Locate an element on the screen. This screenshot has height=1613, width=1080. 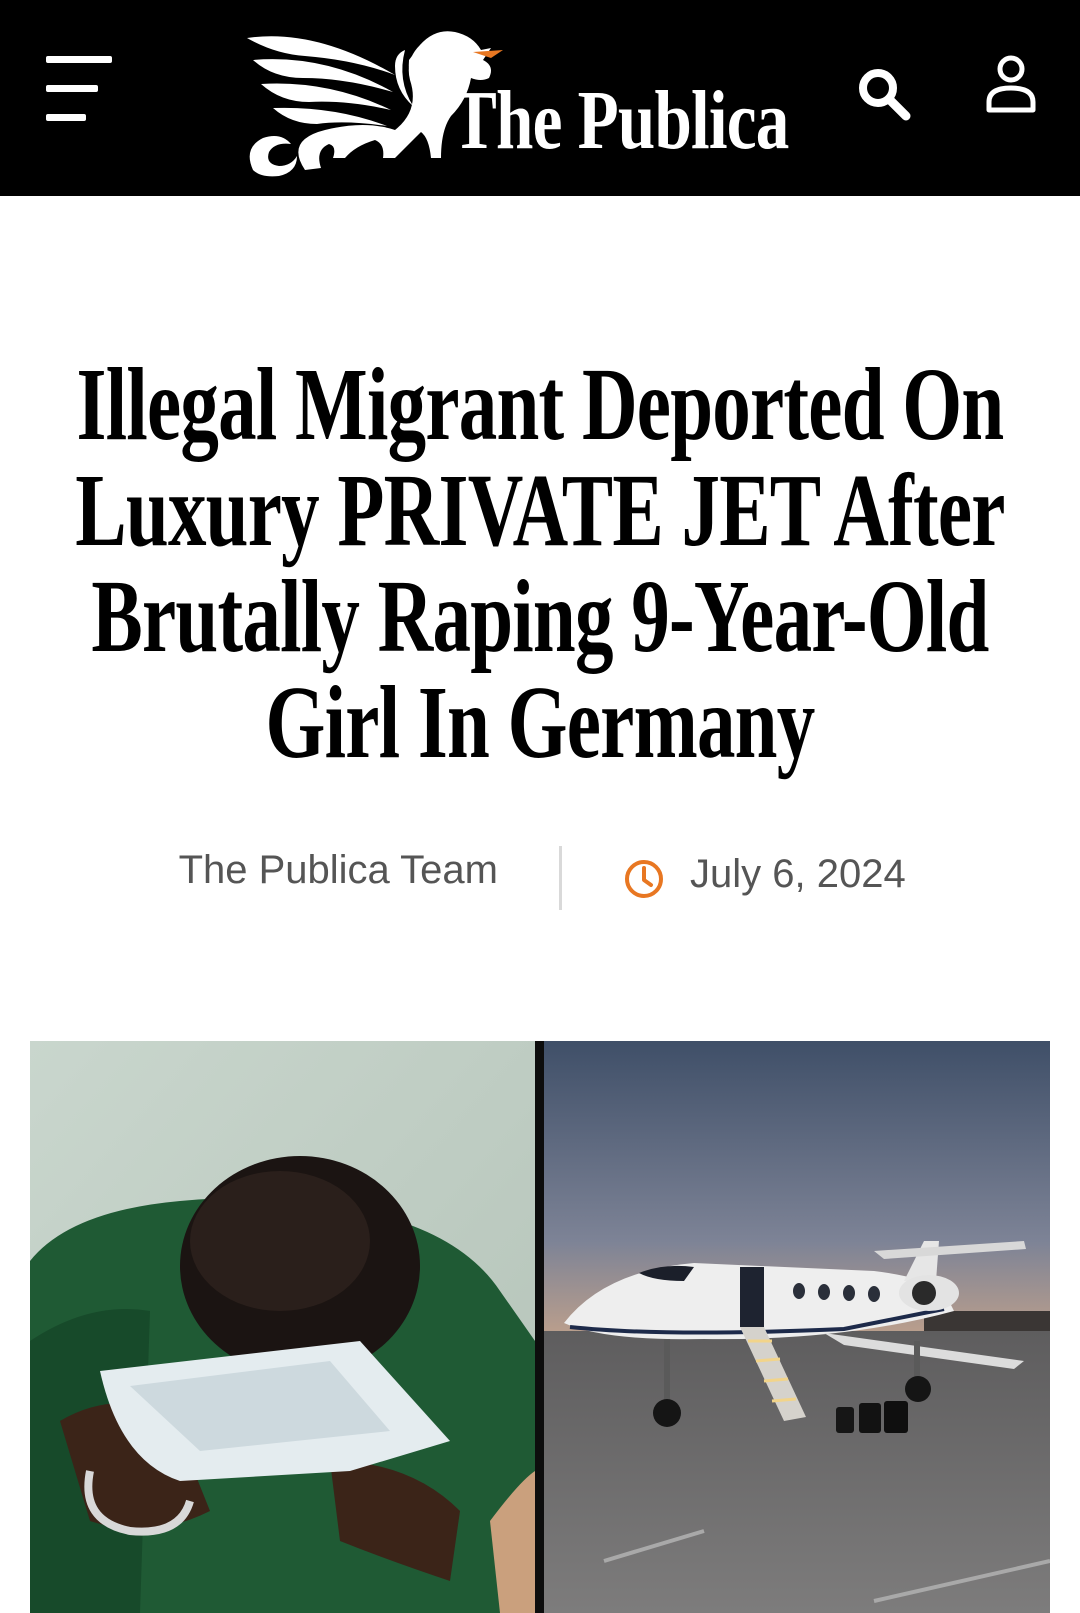
article-author: The Publica Team is located at coordinates (249, 870).